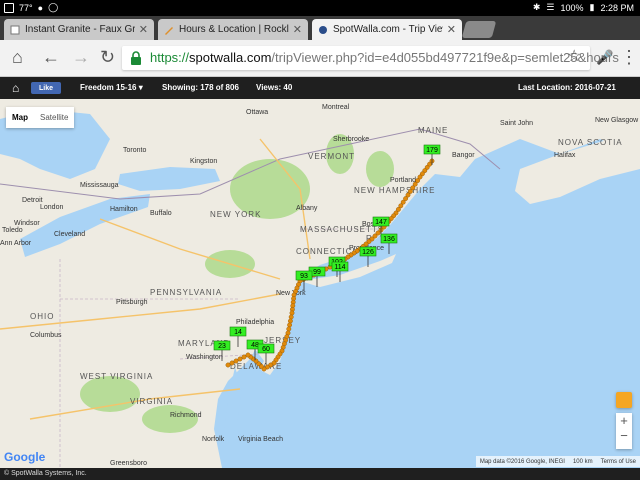 This screenshot has width=640, height=480. What do you see at coordinates (186, 292) in the screenshot?
I see `label-pennsylvania: PENNSYLVANIA` at bounding box center [186, 292].